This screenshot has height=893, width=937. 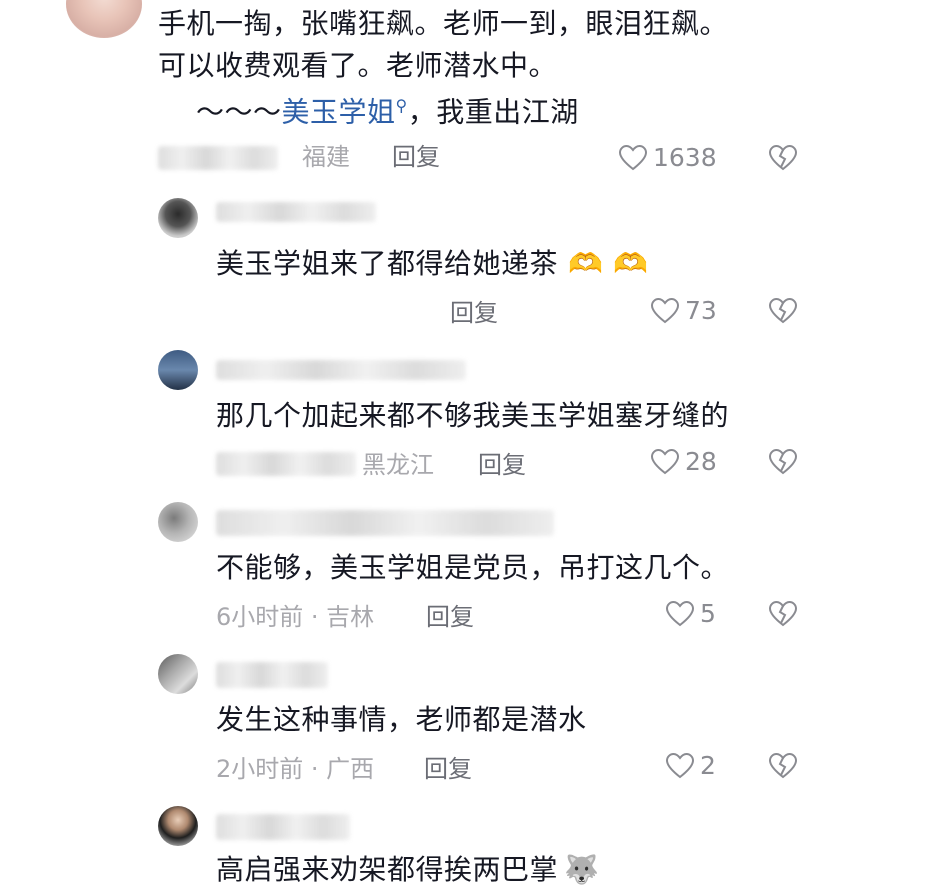 What do you see at coordinates (339, 111) in the screenshot?
I see `search-link: 美玉学姐` at bounding box center [339, 111].